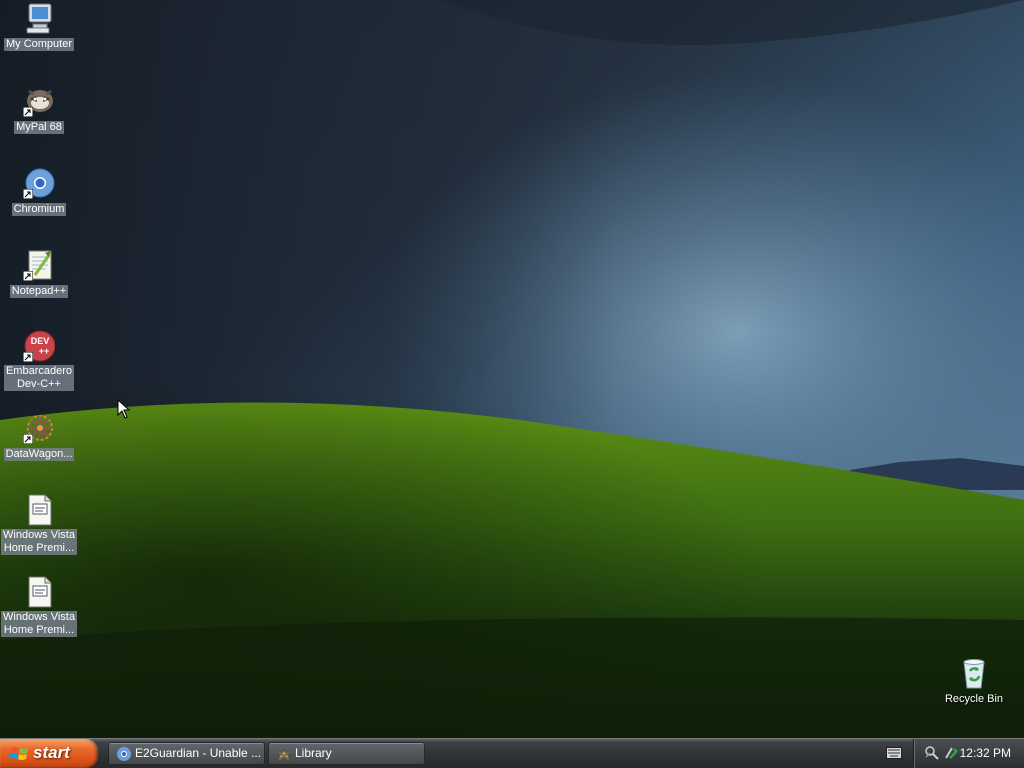  I want to click on desktop-icon-my-computer: My Computer, so click(39, 27).